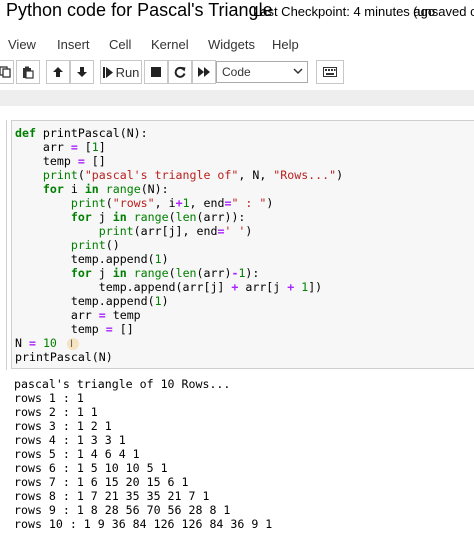 The image size is (474, 541). I want to click on menu-help: Help, so click(285, 44).